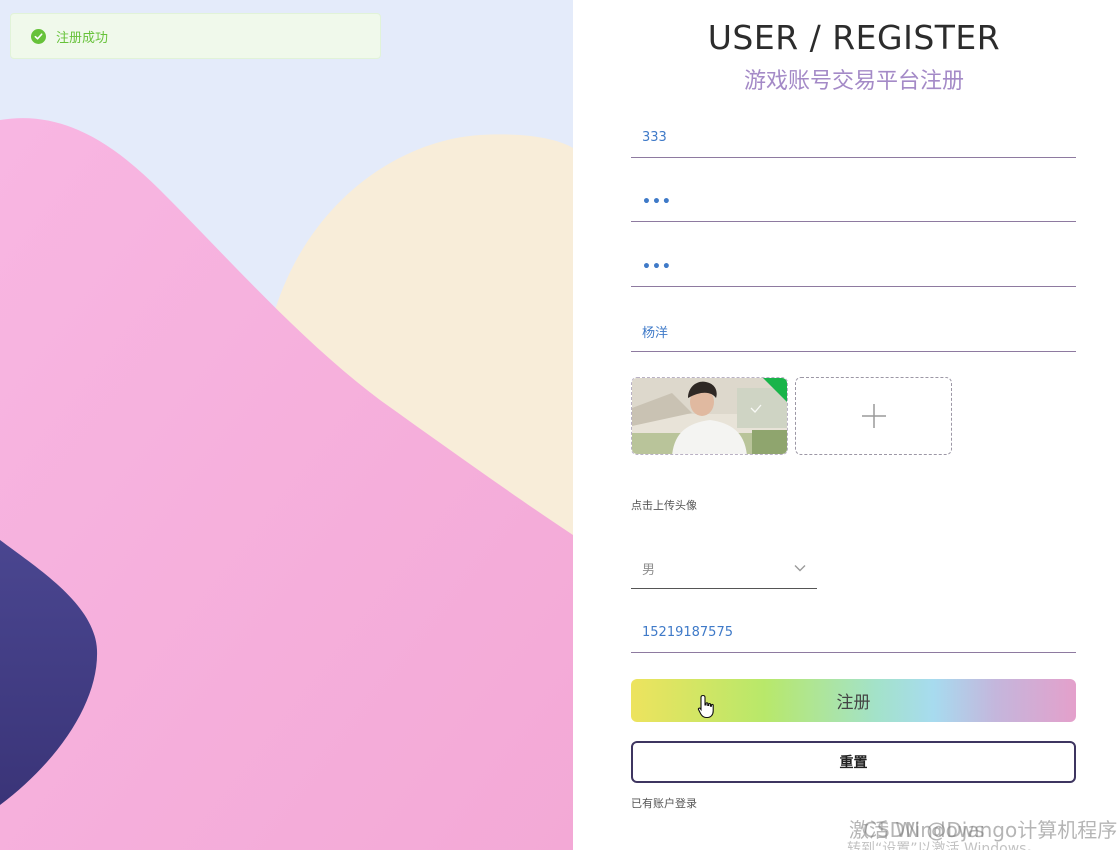 The width and height of the screenshot is (1117, 850). What do you see at coordinates (853, 202) in the screenshot?
I see `password-field: •••` at bounding box center [853, 202].